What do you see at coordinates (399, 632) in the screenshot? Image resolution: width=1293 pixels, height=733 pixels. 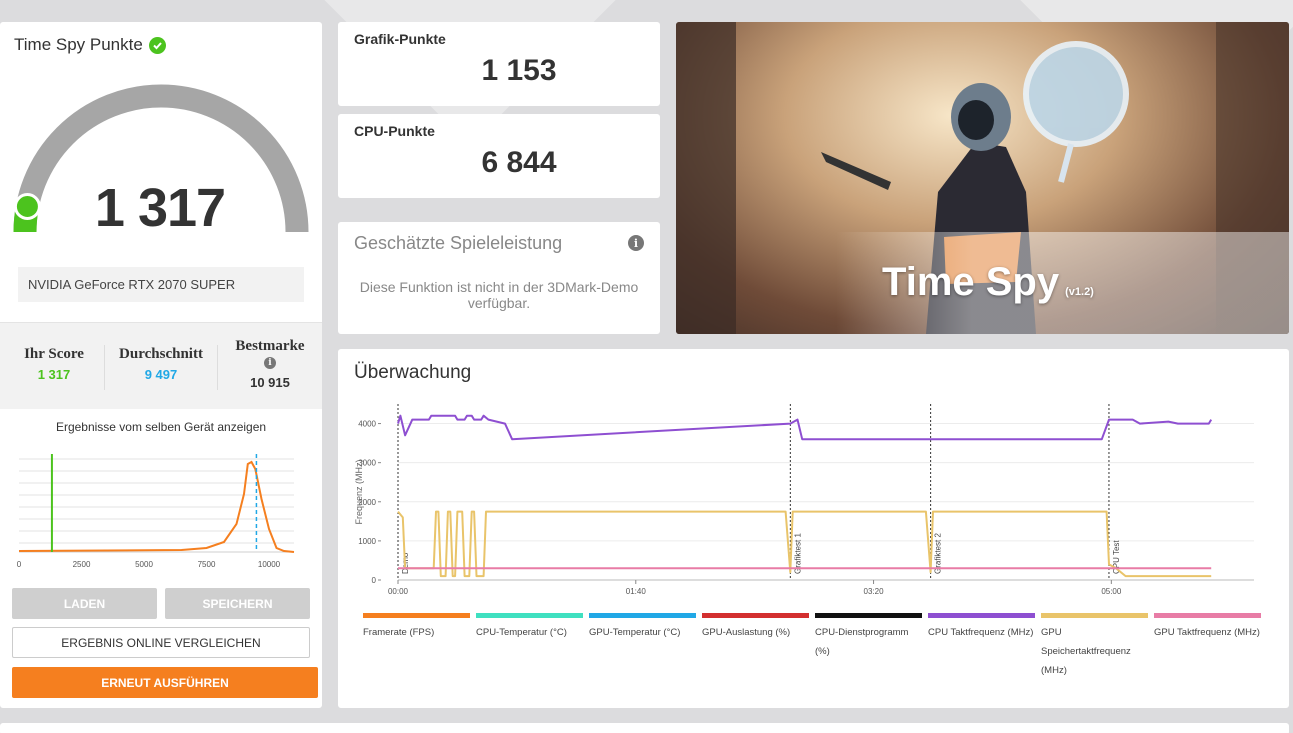 I see `legend-label: Framerate (FPS)` at bounding box center [399, 632].